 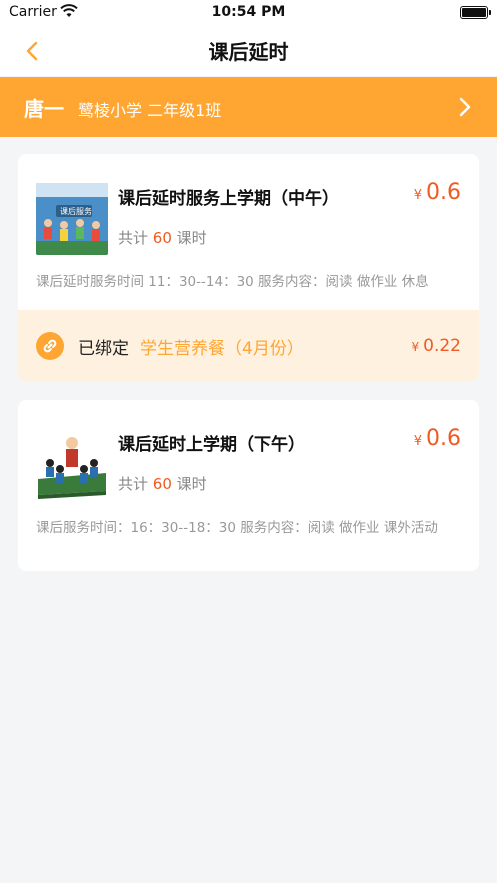 I want to click on link-icon, so click(x=50, y=346).